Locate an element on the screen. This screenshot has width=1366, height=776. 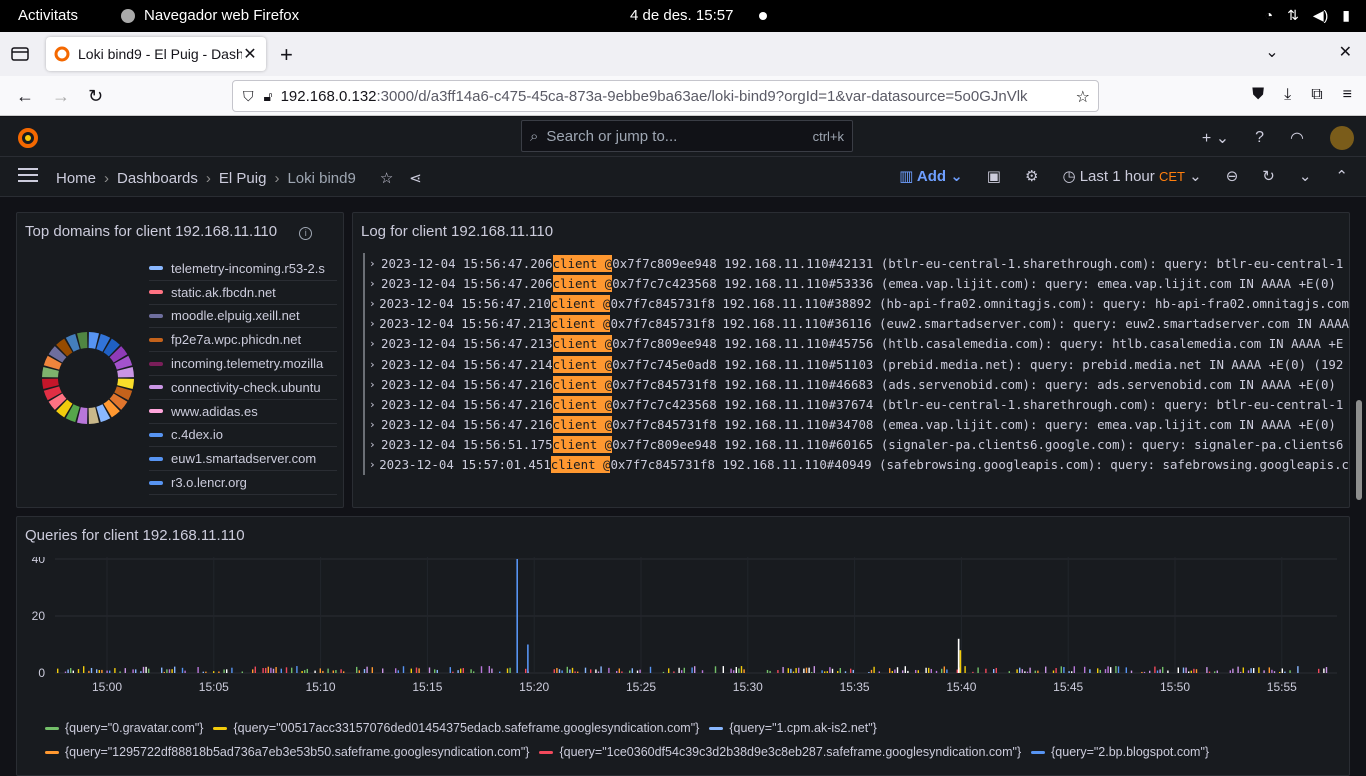
insecure-lock-icon: 🔓︎ is located at coordinates (268, 96).